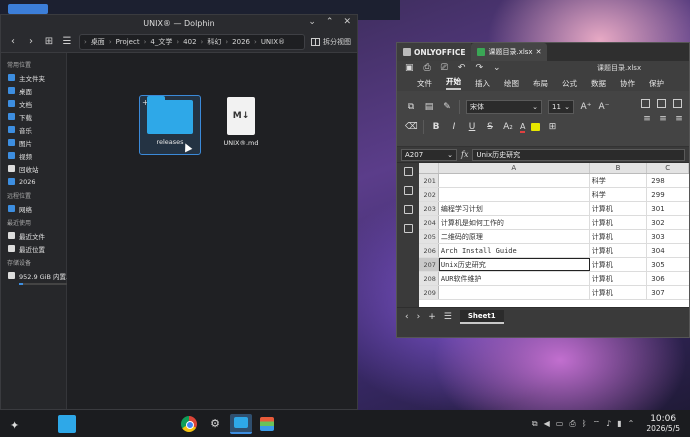 This screenshot has height=437, width=690. Describe the element at coordinates (31, 41) in the screenshot. I see `forward-icon: ›` at that location.